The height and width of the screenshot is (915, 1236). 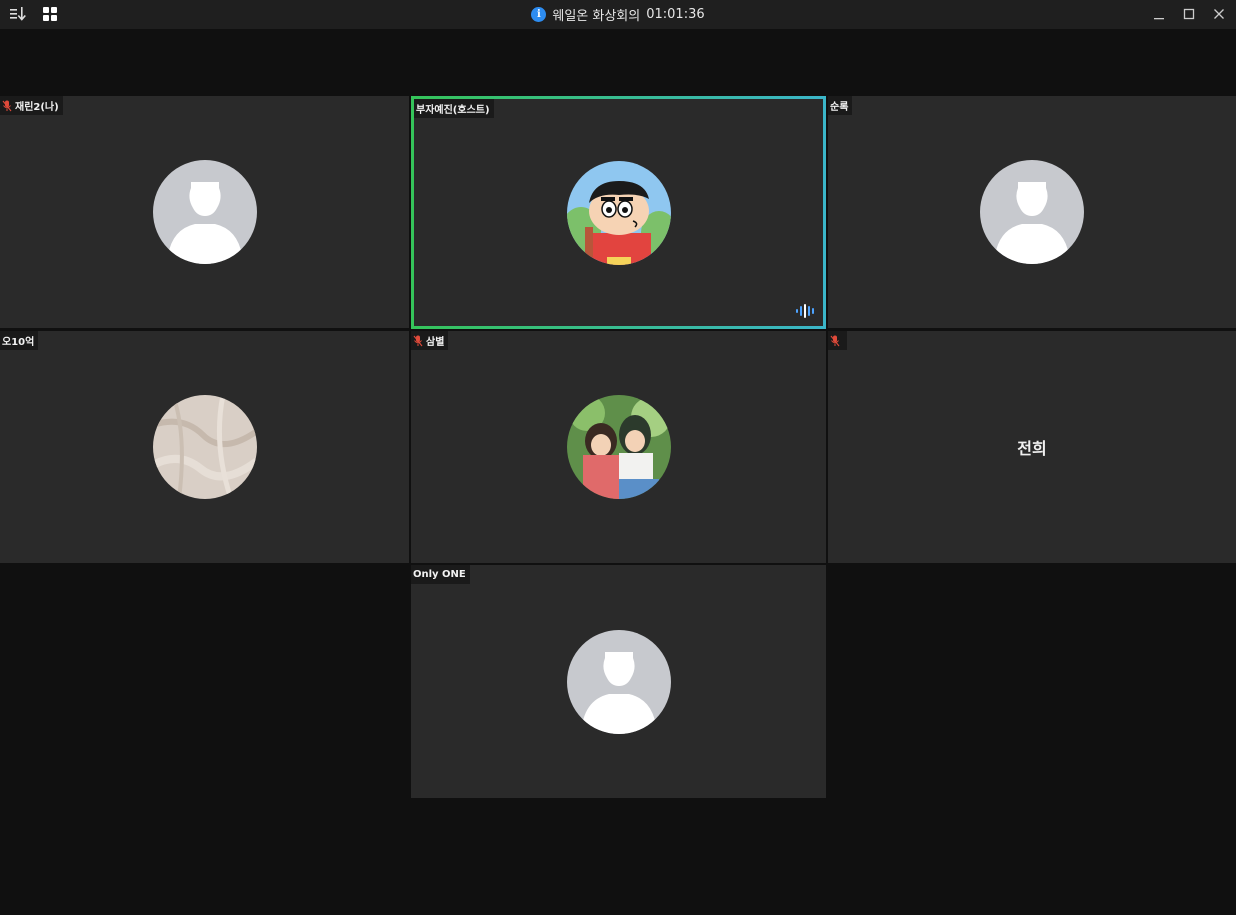 What do you see at coordinates (1189, 14) in the screenshot?
I see `maximize-icon` at bounding box center [1189, 14].